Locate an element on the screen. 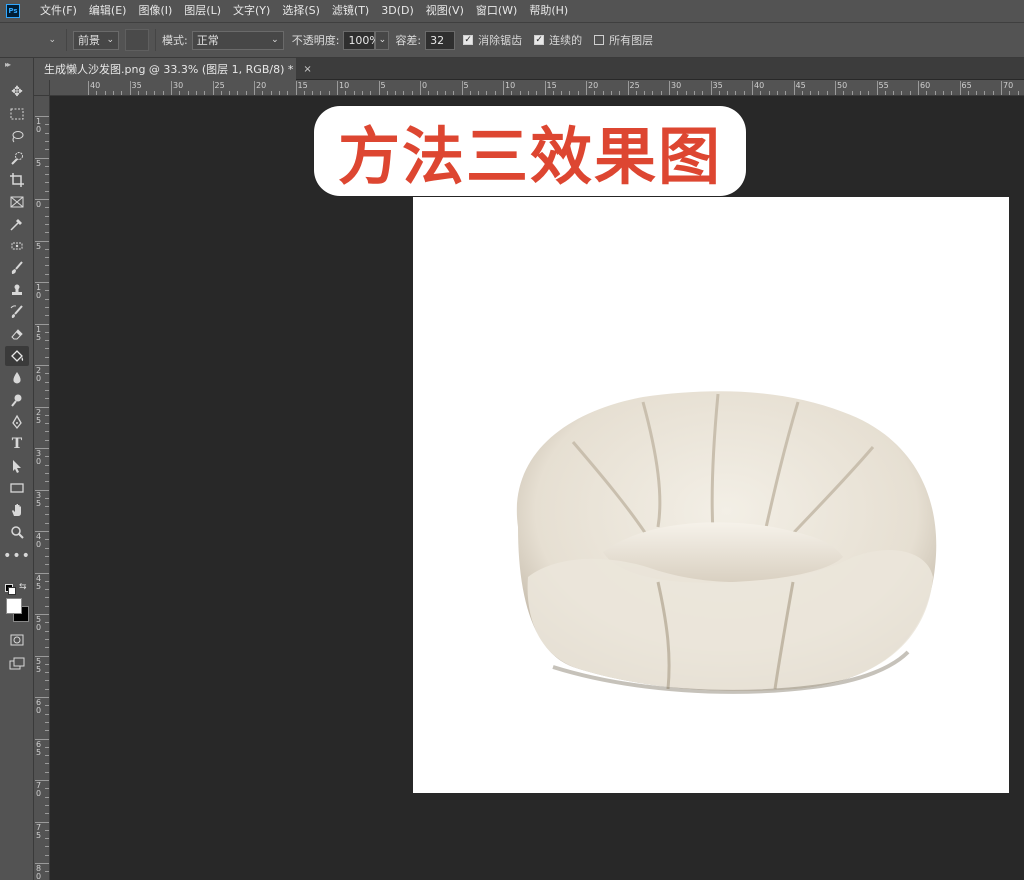 This screenshot has height=880, width=1024. menu-image: 图像(I) is located at coordinates (155, 11).